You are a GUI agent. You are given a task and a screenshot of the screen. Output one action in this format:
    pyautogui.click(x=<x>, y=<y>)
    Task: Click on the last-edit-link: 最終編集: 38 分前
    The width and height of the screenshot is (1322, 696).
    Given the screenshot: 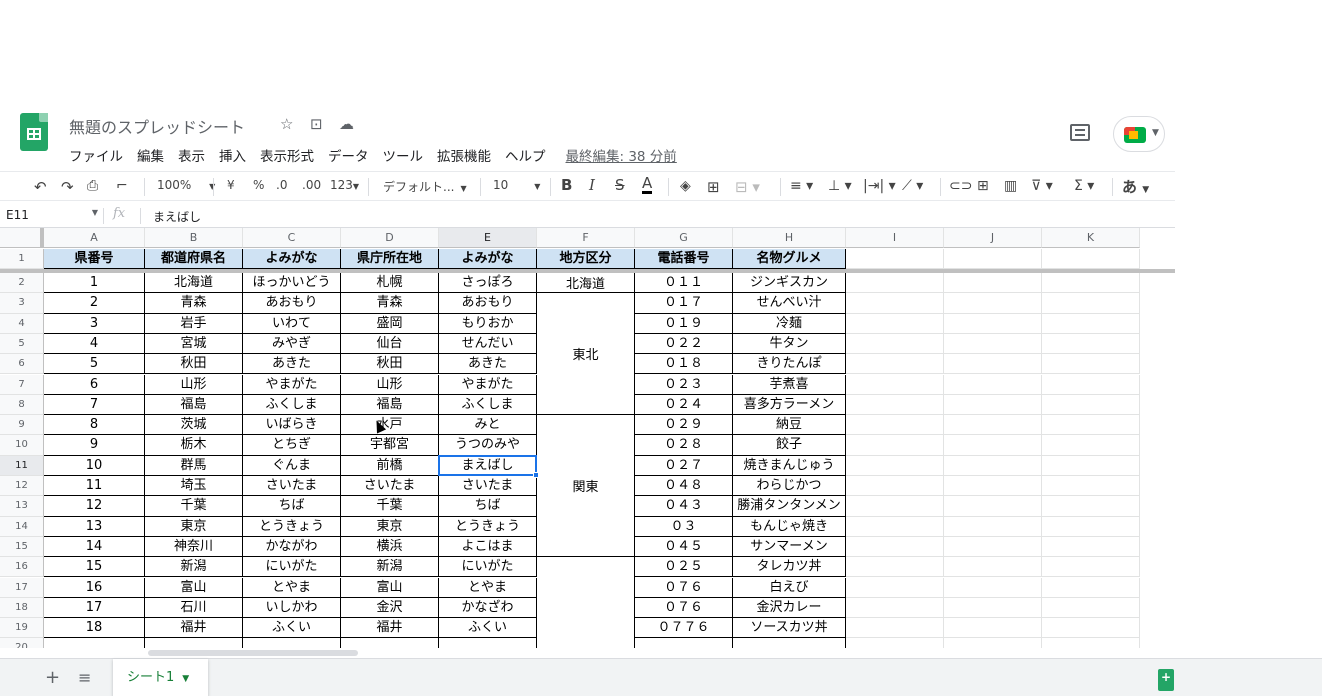 What is the action you would take?
    pyautogui.click(x=621, y=155)
    